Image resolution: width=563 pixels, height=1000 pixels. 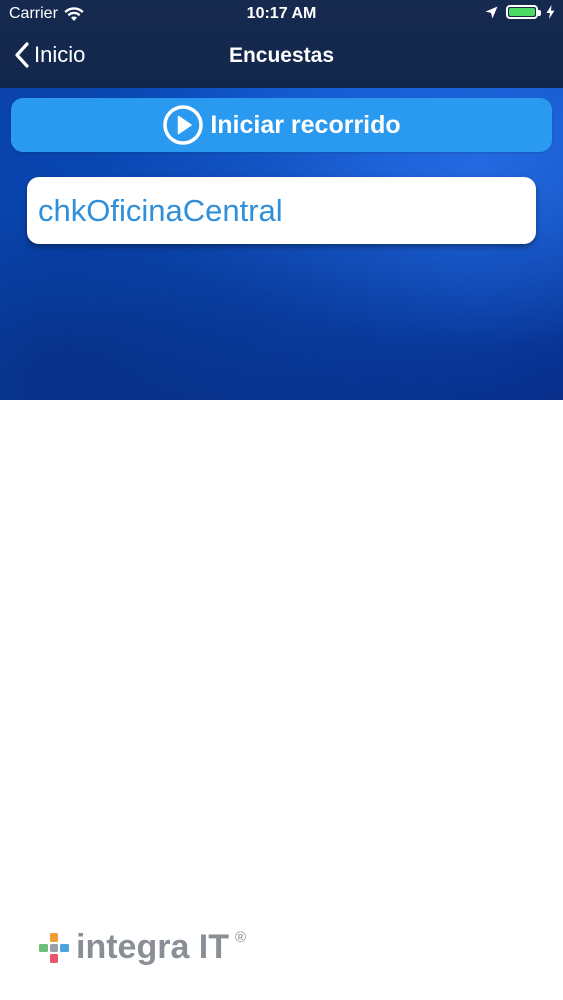 I want to click on location-arrow-icon, so click(x=491, y=12).